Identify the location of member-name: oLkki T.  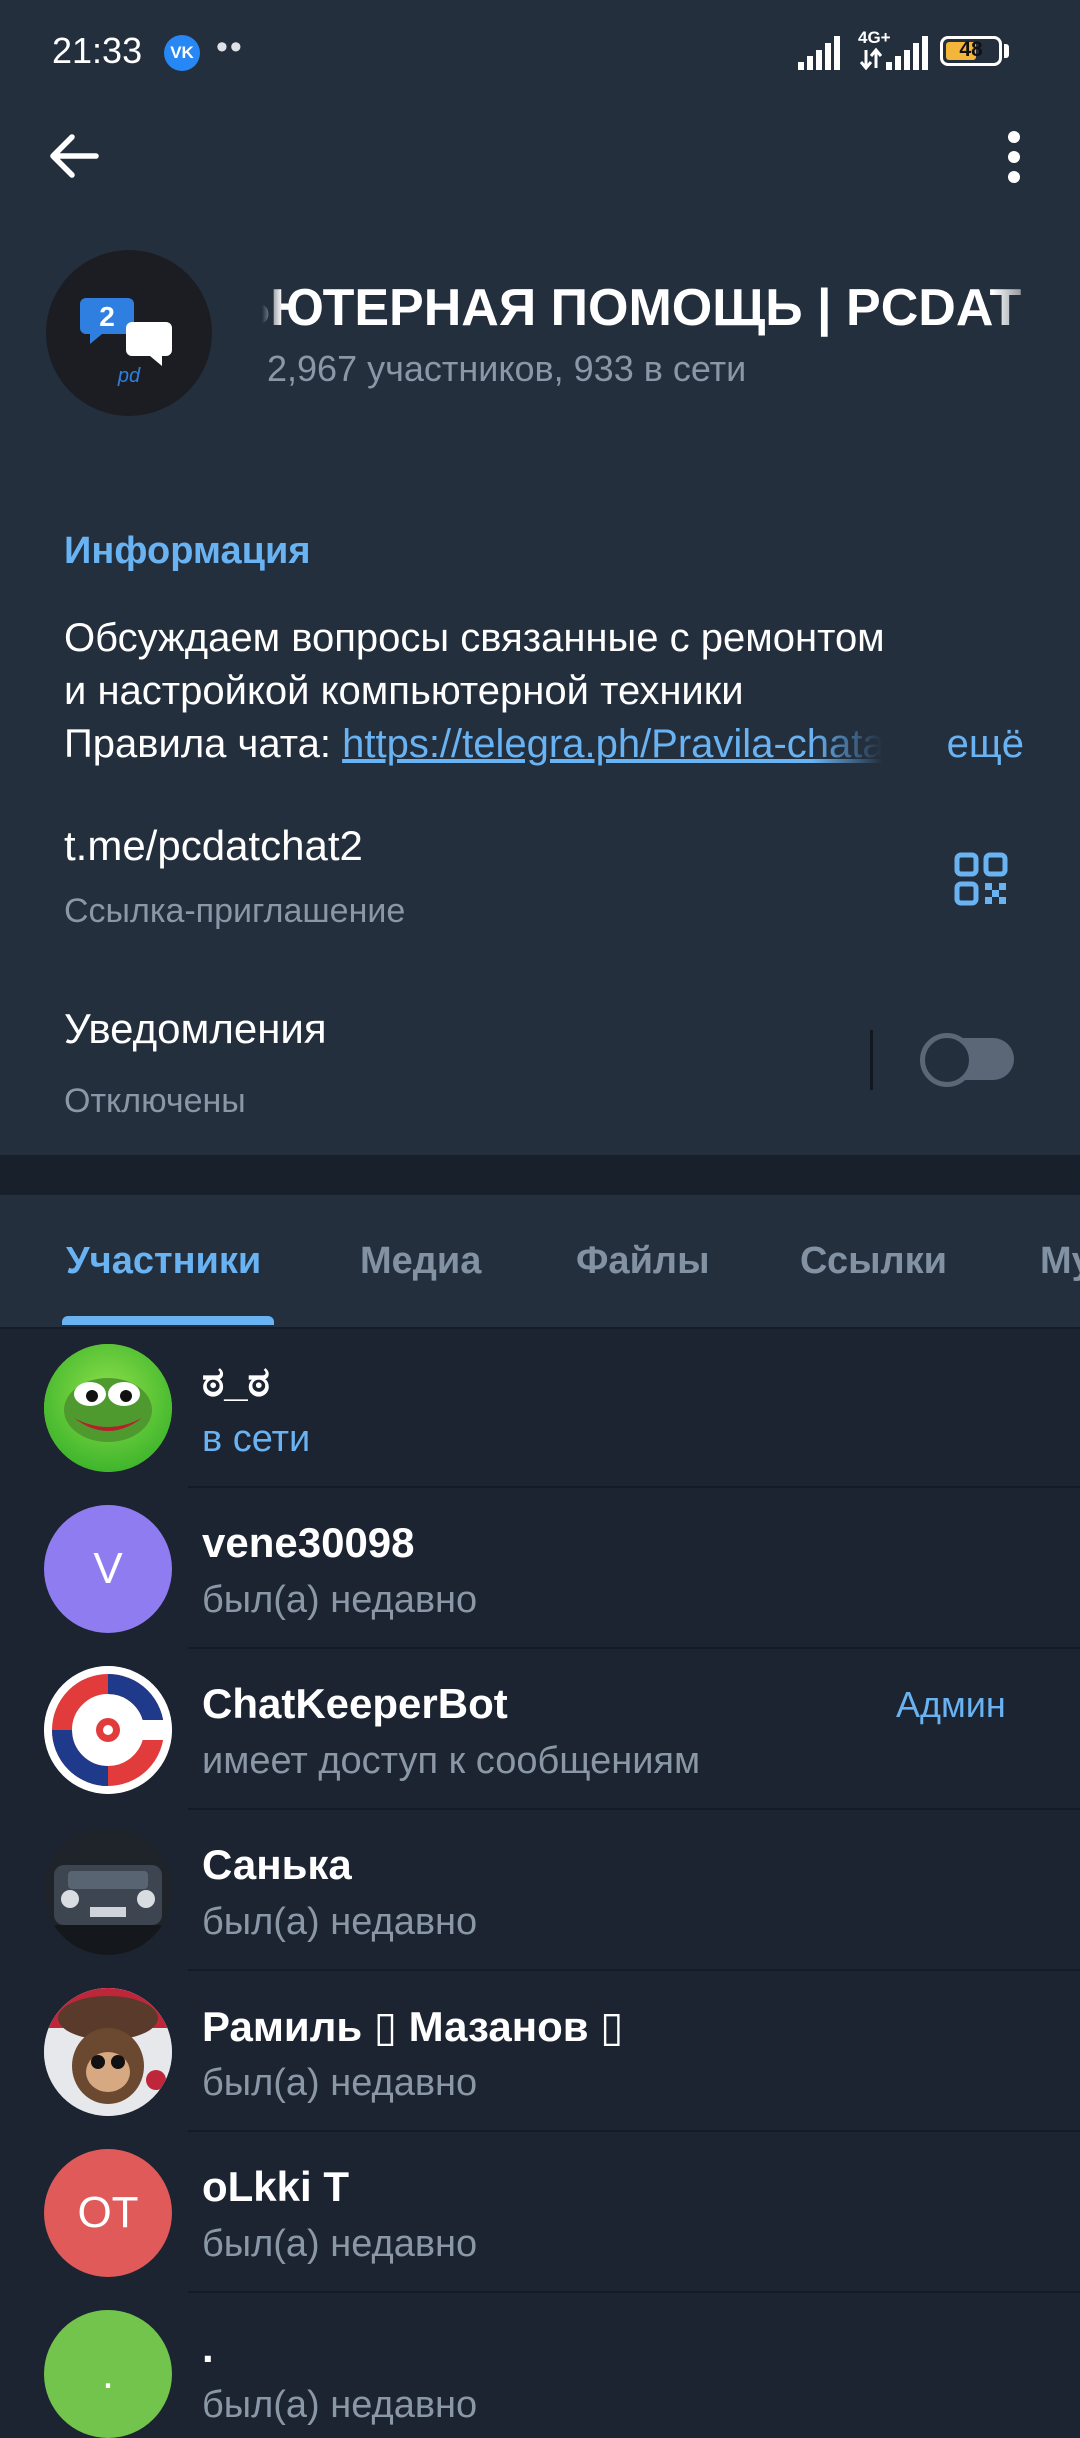
(276, 2186).